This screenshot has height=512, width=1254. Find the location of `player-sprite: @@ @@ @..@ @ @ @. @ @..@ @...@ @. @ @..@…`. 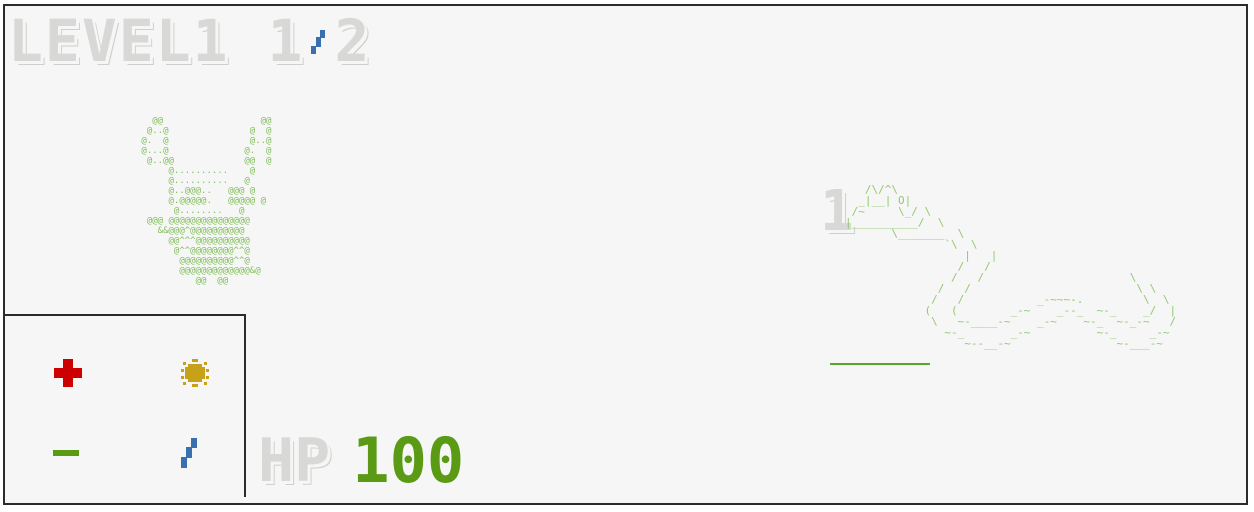

player-sprite: @@ @@ @..@ @ @ @. @ @..@ @...@ @. @ @..@… is located at coordinates (206, 201).